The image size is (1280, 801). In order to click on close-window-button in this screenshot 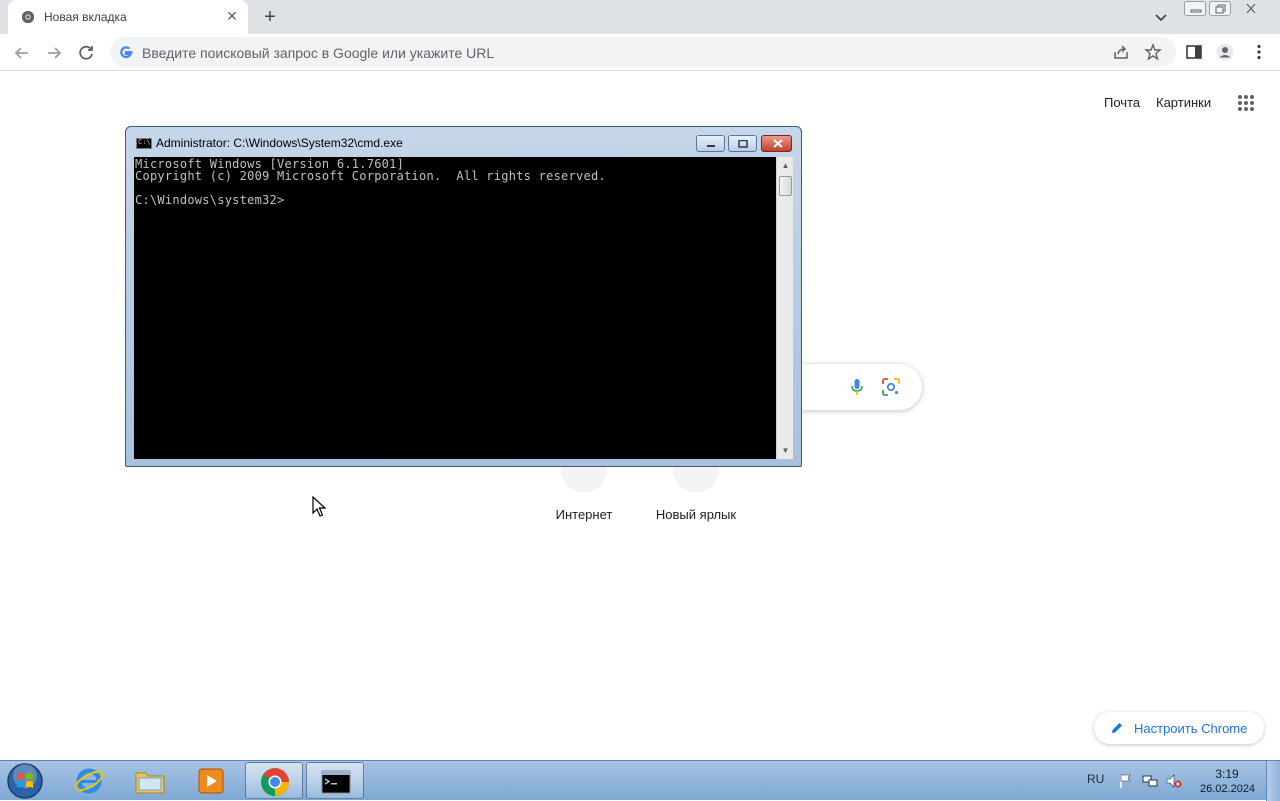, I will do `click(1251, 8)`.